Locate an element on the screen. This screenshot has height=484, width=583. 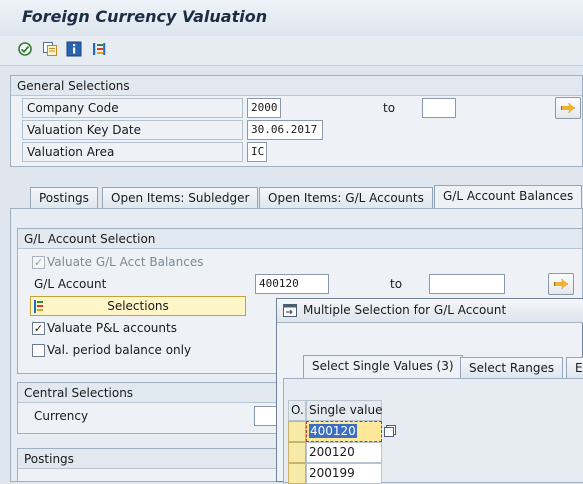
group-header: G/L Account Selection is located at coordinates (300, 239).